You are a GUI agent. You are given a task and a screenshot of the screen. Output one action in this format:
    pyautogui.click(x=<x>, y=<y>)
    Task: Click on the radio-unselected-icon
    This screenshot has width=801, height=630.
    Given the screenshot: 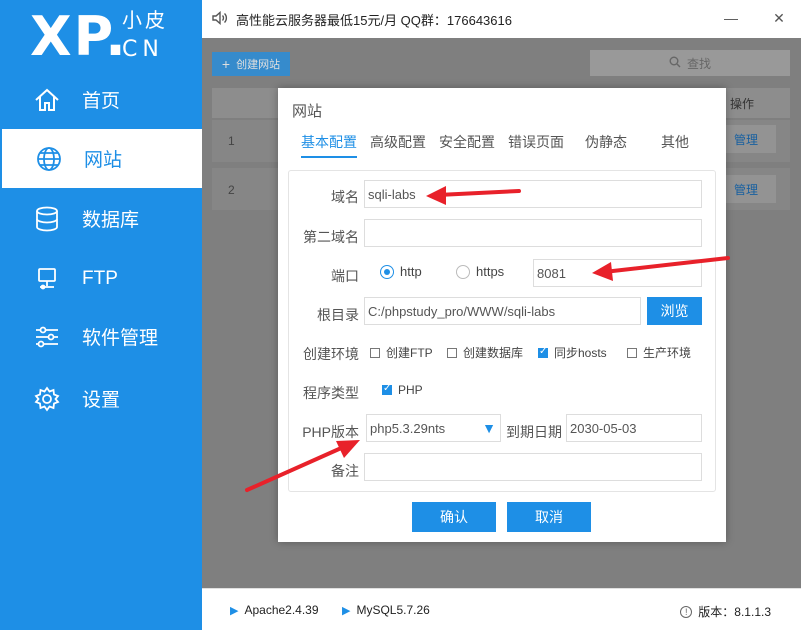 What is the action you would take?
    pyautogui.click(x=463, y=271)
    